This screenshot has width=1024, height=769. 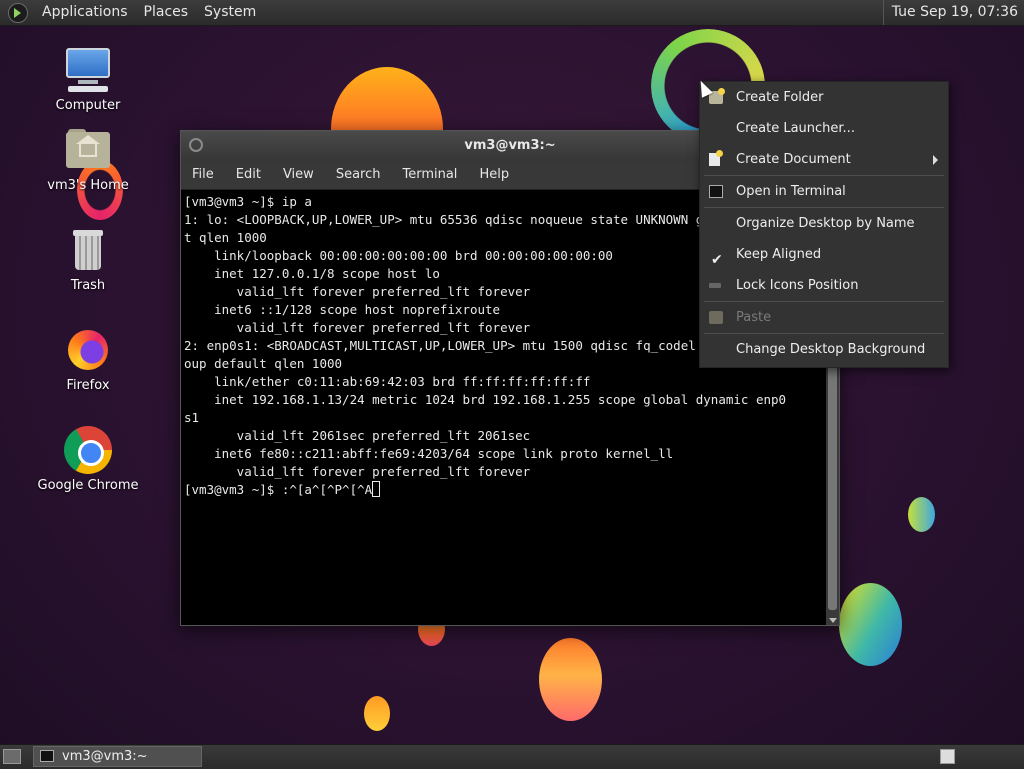 I want to click on paste-icon, so click(x=716, y=317).